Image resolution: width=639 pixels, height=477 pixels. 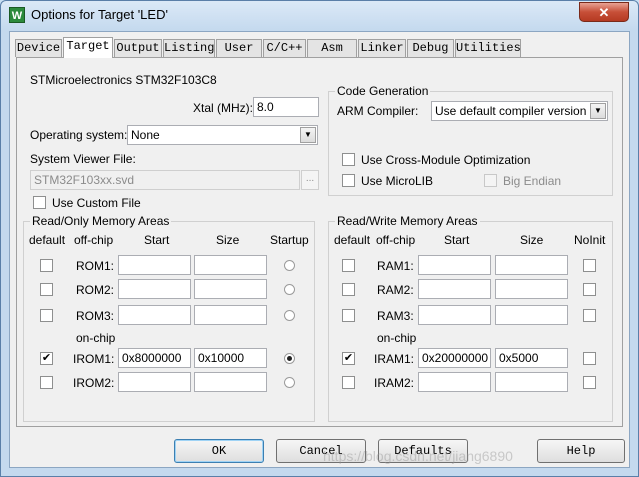 What do you see at coordinates (395, 290) in the screenshot?
I see `ram2-label: RAM2:` at bounding box center [395, 290].